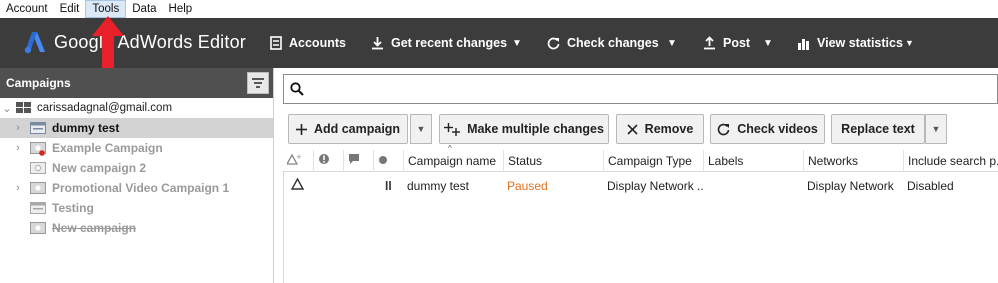  Describe the element at coordinates (354, 159) in the screenshot. I see `comment-icon` at that location.